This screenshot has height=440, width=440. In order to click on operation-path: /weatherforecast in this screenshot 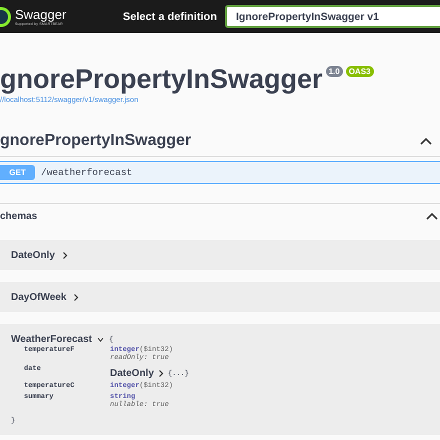, I will do `click(86, 172)`.